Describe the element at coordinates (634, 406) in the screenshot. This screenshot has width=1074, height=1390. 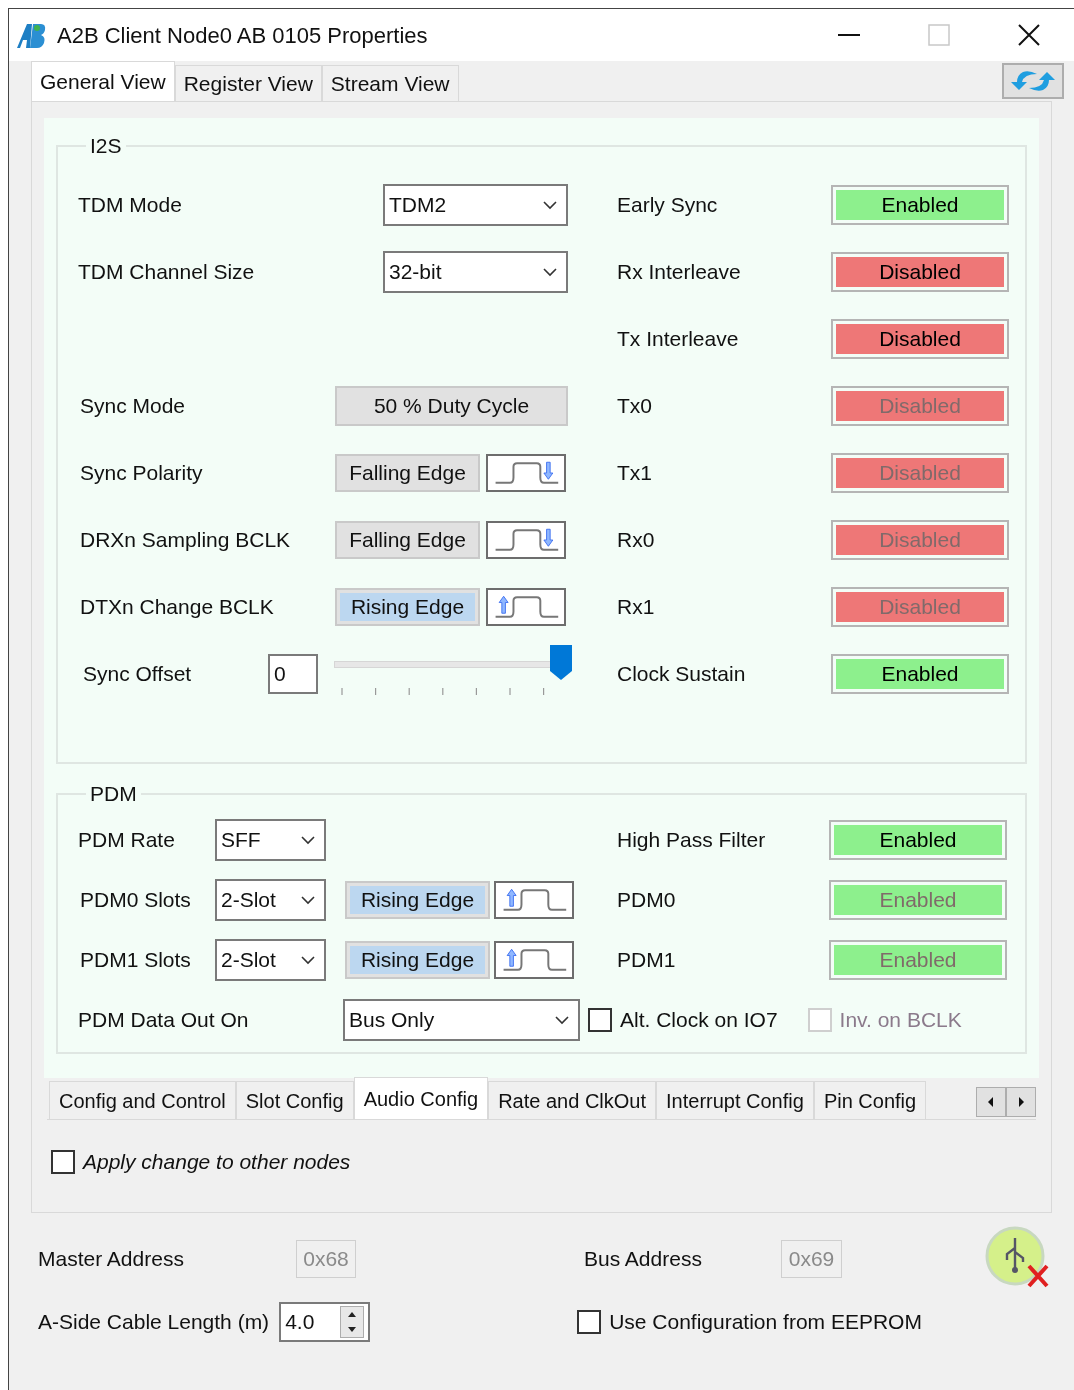
I see `field-label: Tx0` at that location.